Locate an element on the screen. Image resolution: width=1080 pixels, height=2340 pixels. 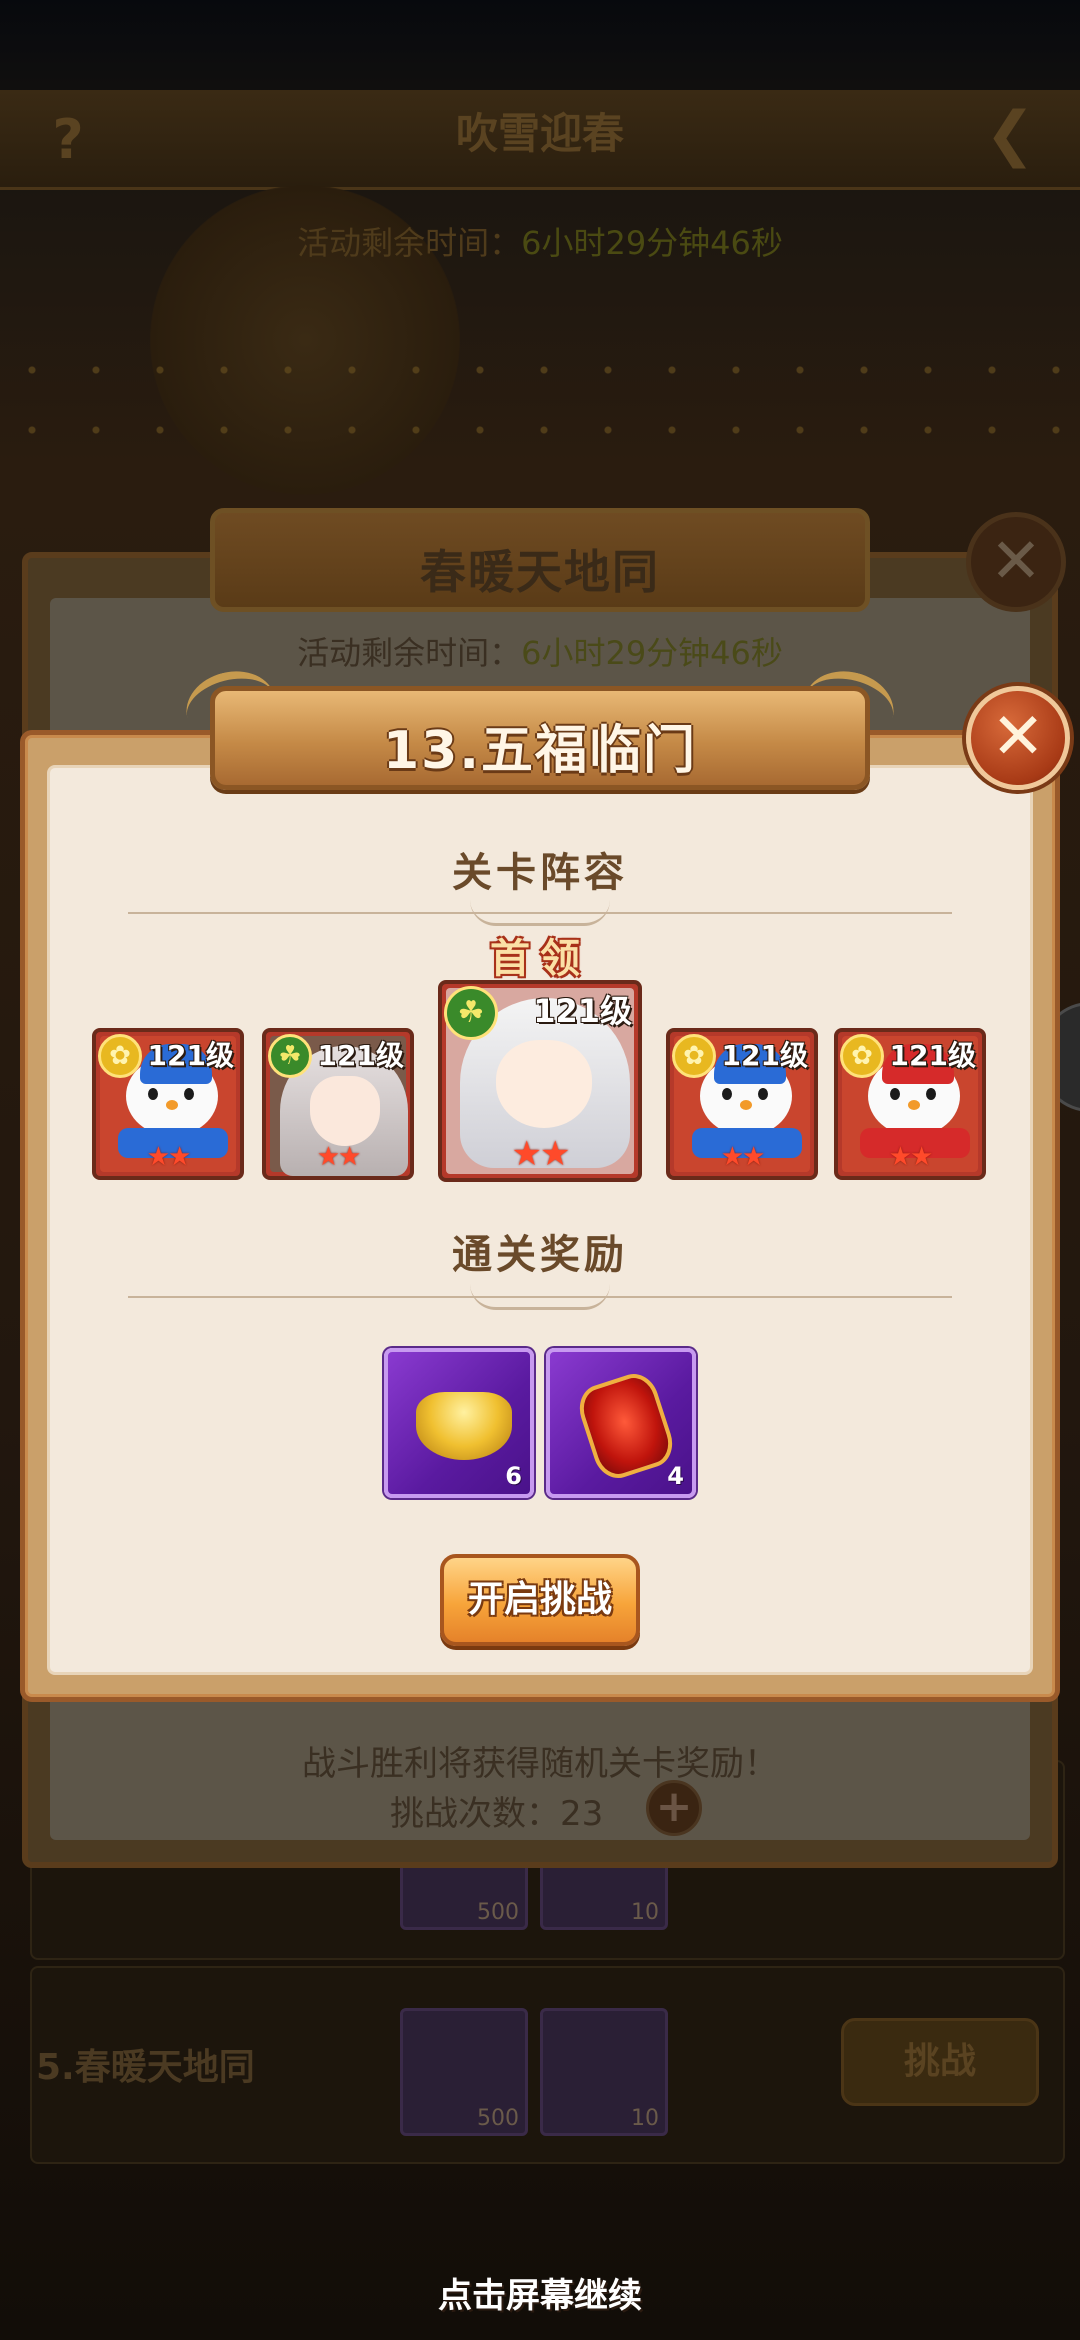
background-timer-label: 活动剩余时间： is located at coordinates (409, 243).